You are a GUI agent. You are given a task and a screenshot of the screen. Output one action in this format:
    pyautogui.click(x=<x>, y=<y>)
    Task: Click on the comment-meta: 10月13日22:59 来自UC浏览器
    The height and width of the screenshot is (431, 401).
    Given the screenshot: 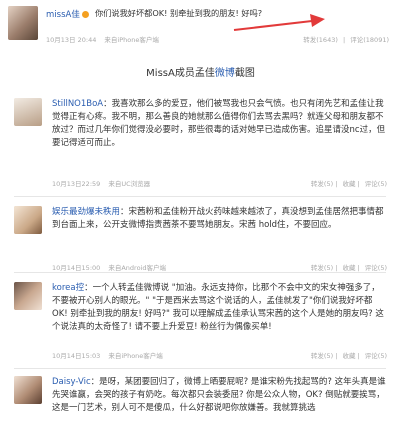 What is the action you would take?
    pyautogui.click(x=101, y=184)
    